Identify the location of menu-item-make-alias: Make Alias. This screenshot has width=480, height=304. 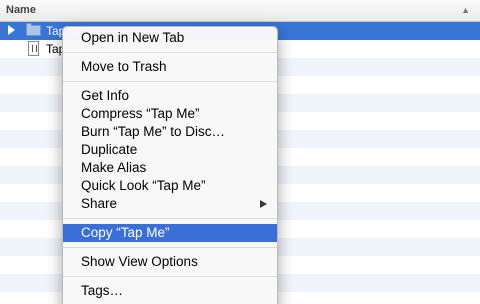
(170, 168).